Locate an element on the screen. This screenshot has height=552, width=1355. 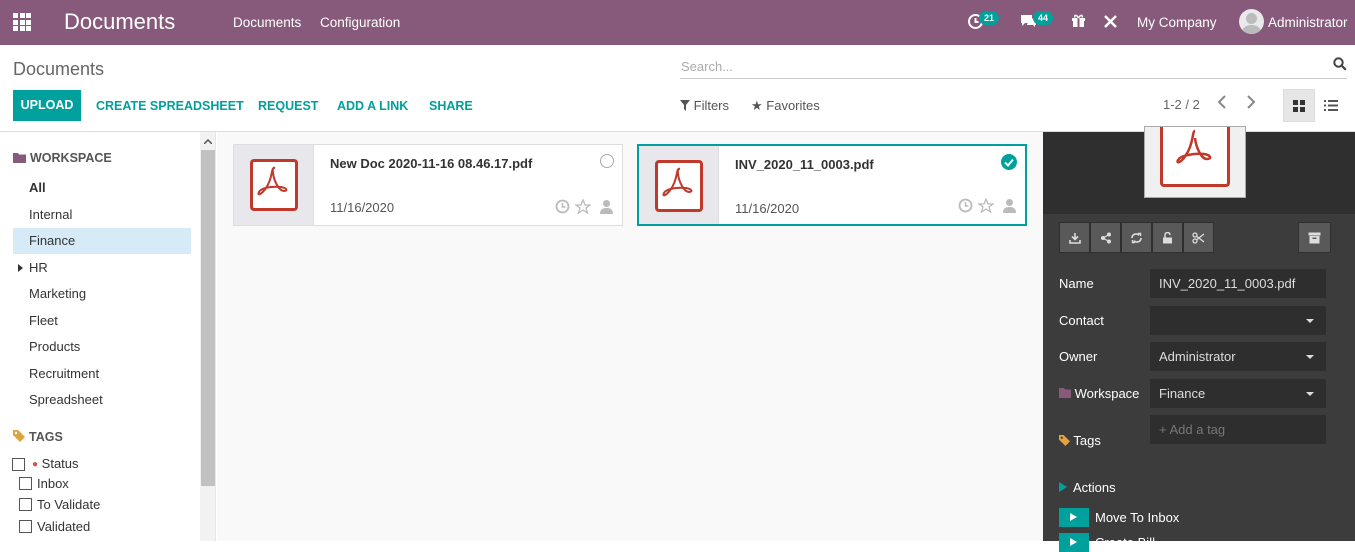
pager-next-icon is located at coordinates (1251, 104).